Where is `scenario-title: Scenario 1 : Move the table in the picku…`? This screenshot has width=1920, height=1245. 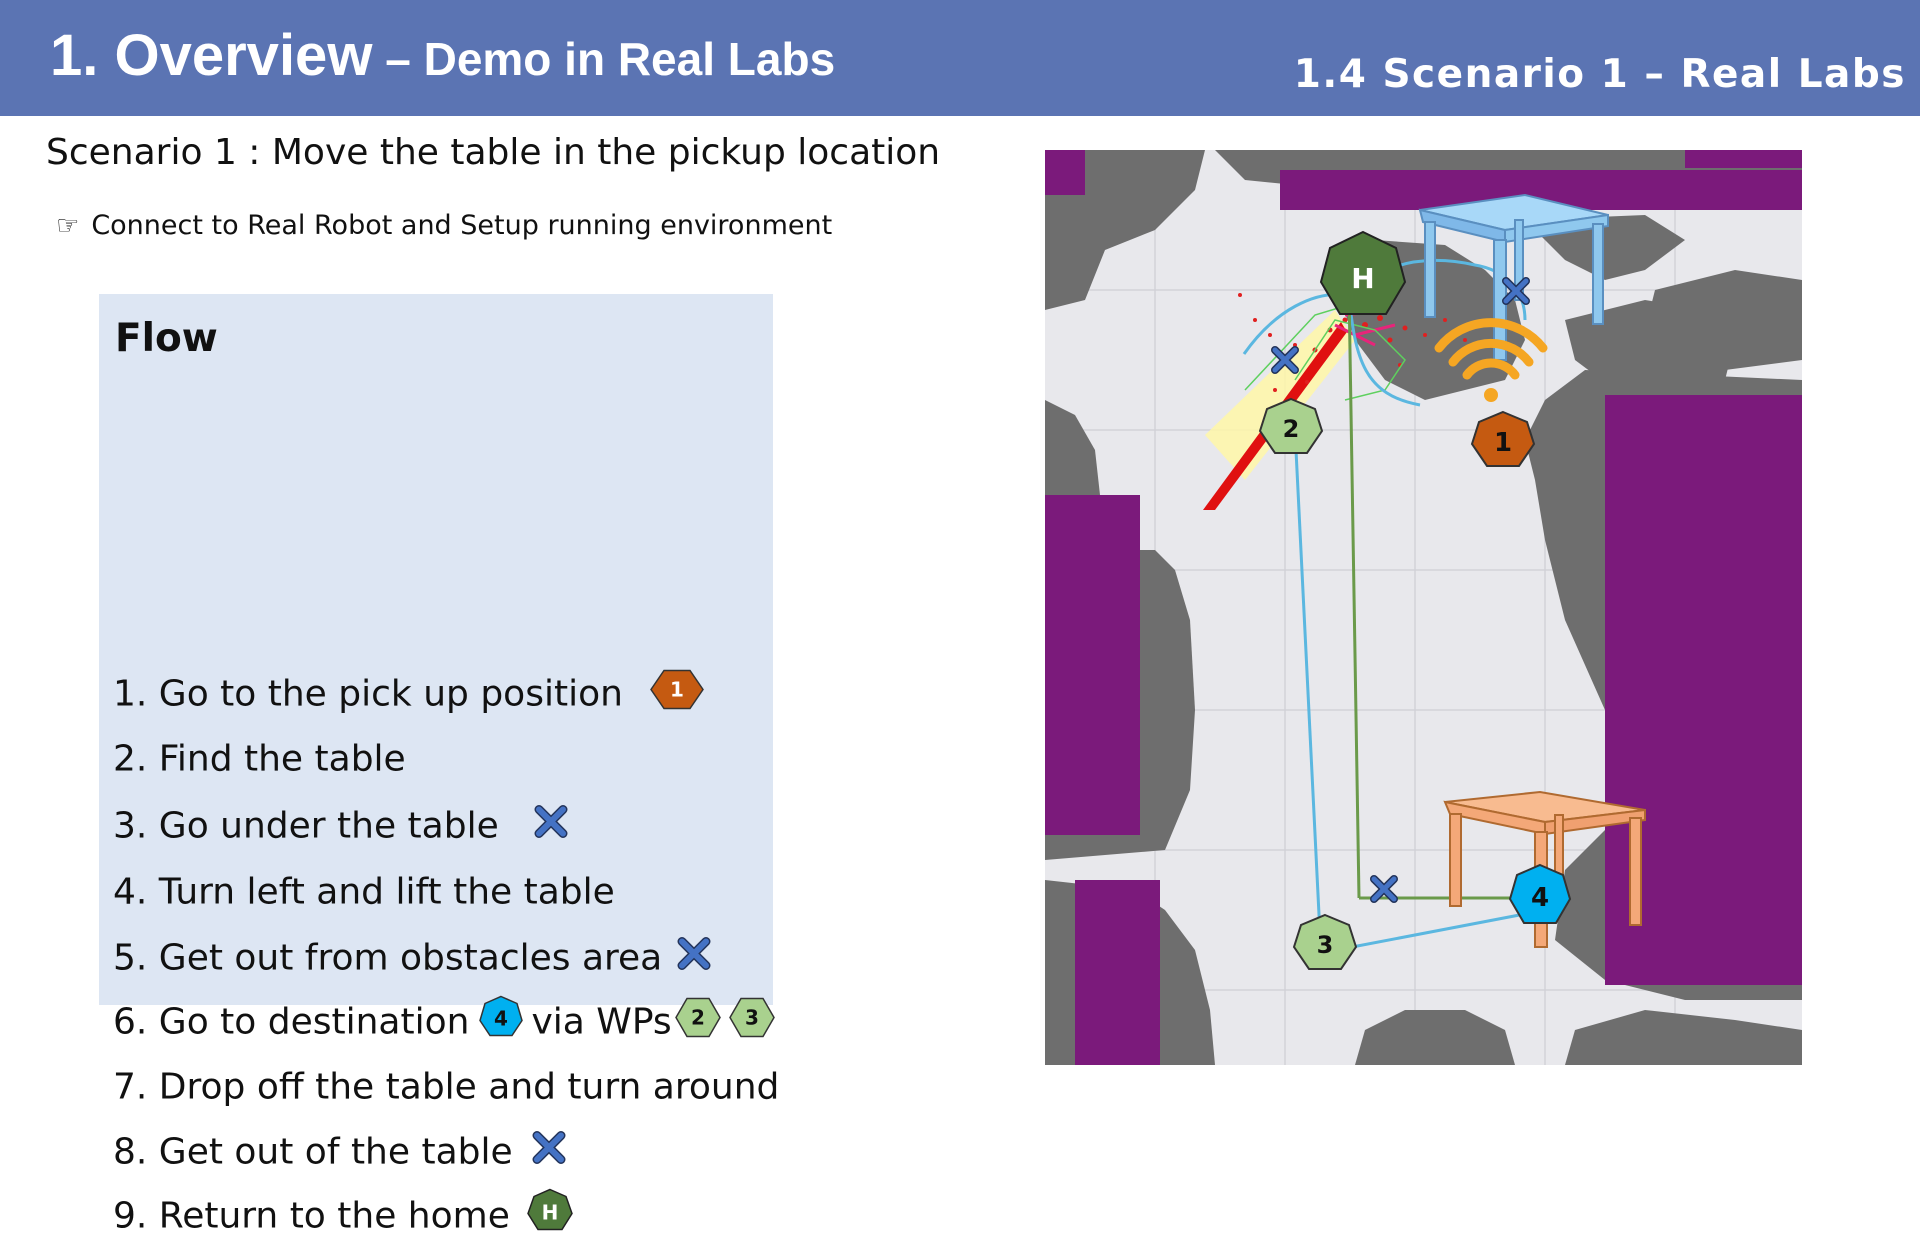
scenario-title: Scenario 1 : Move the table in the picku… is located at coordinates (493, 152).